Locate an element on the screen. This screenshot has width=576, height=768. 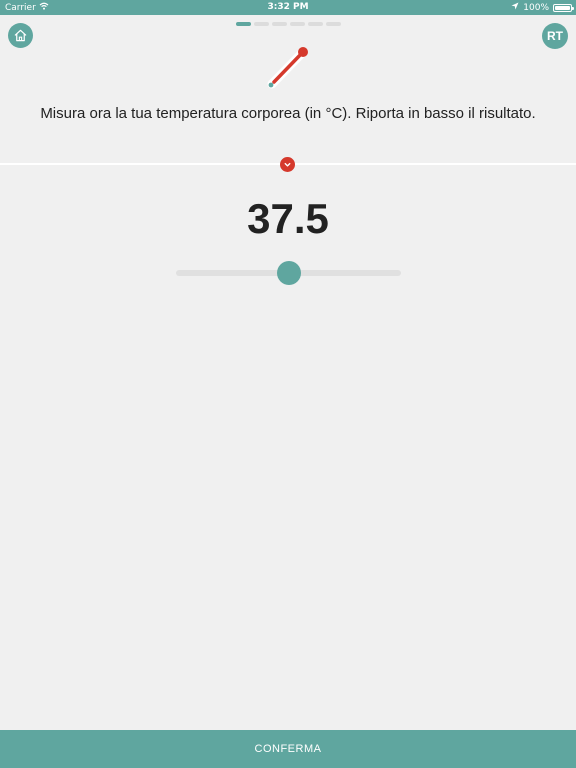
status-bar: Carrier 3:32 PM 100% is located at coordinates (288, 7).